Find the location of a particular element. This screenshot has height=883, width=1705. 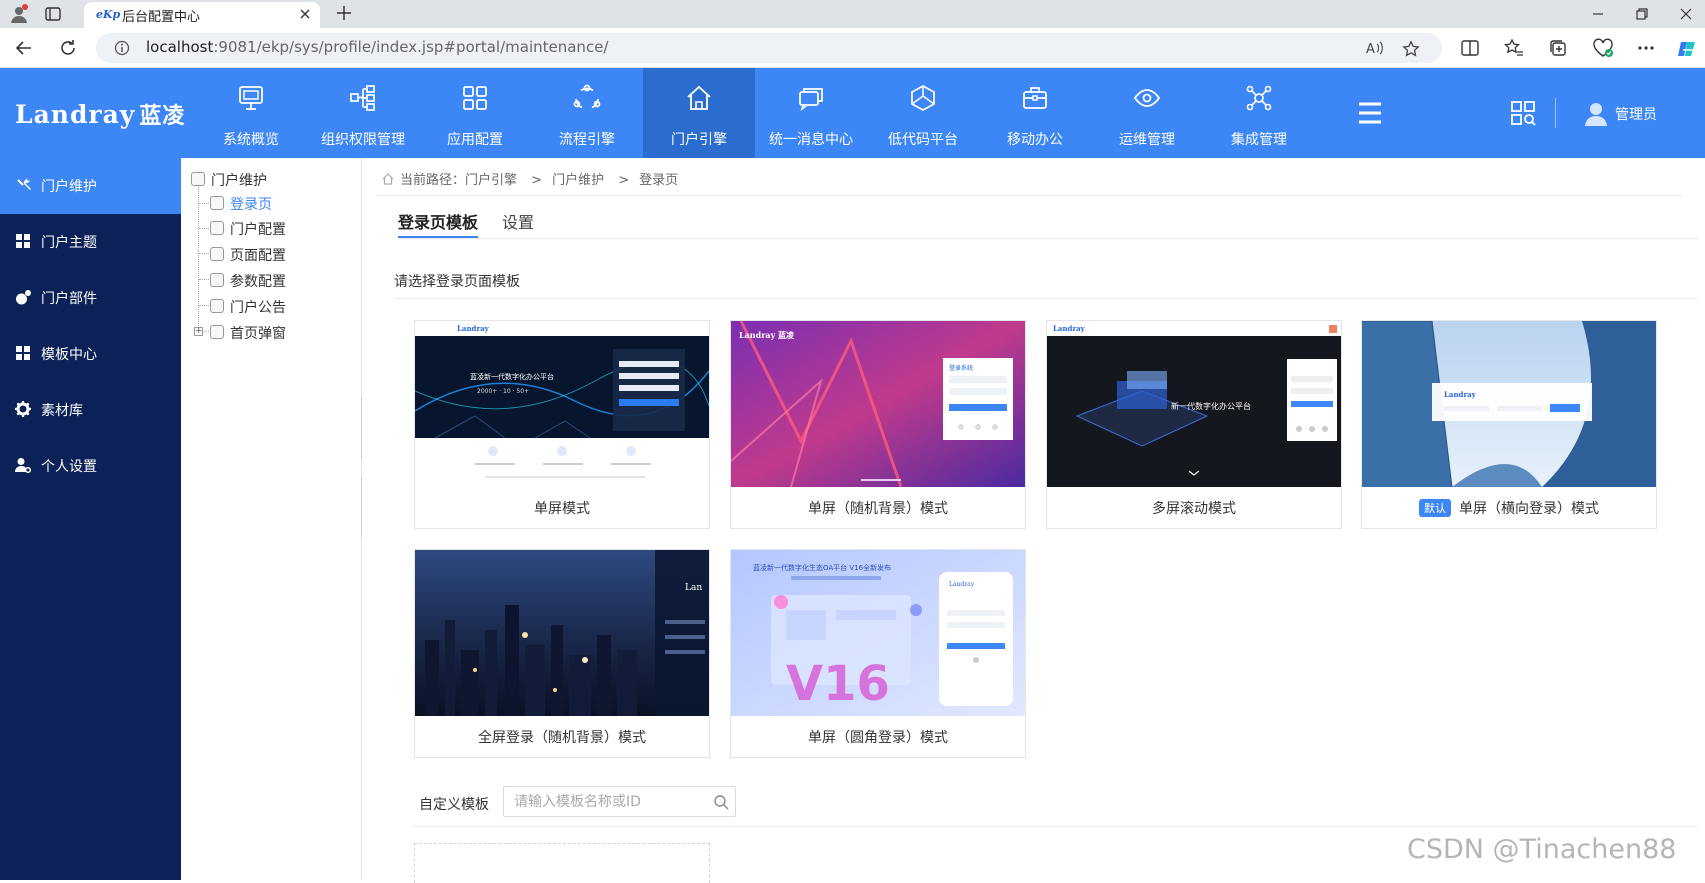

nav-item-portal-engine: 门户引擎 is located at coordinates (699, 113).